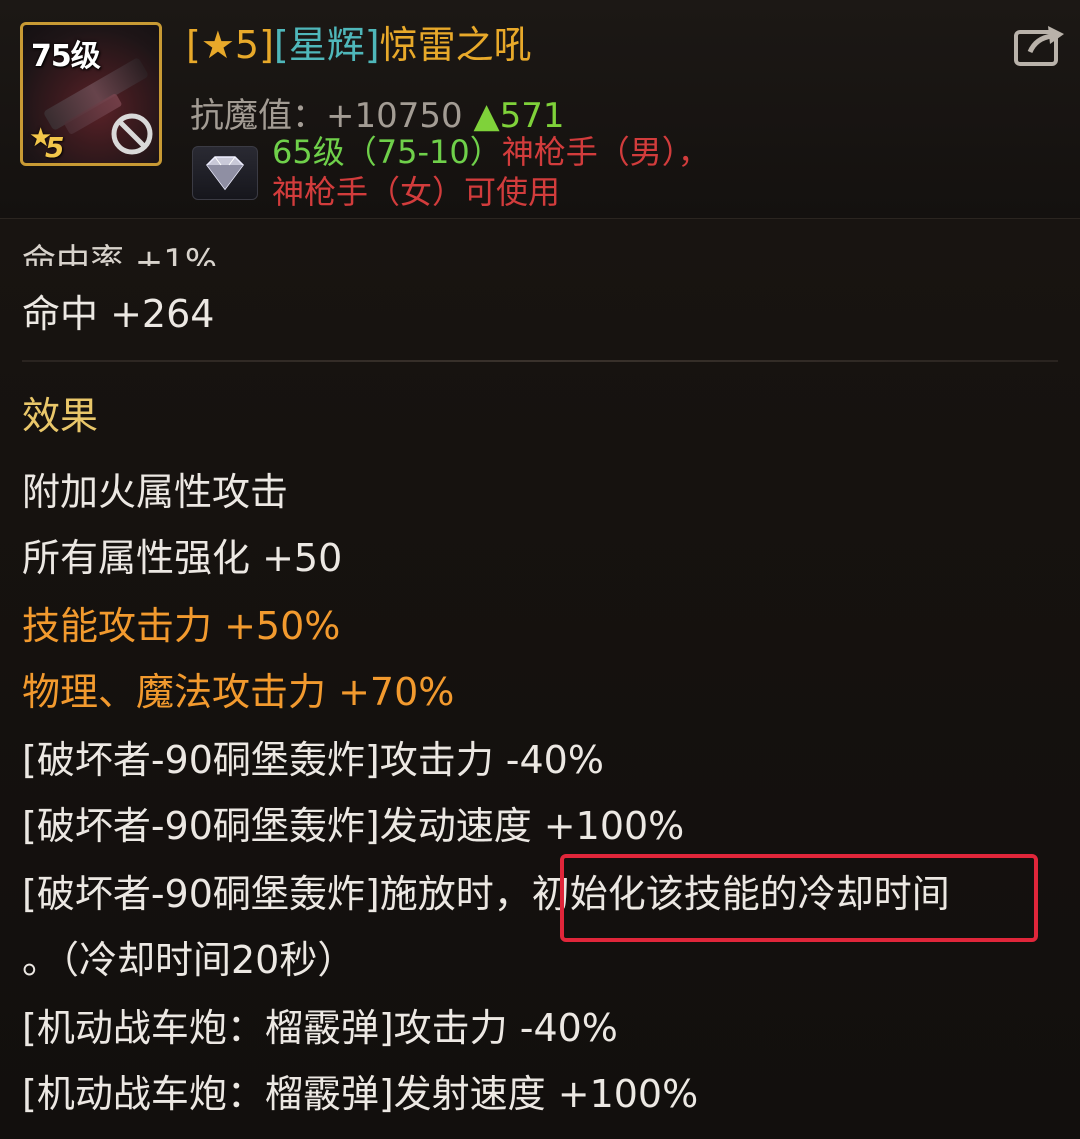 The height and width of the screenshot is (1139, 1080). Describe the element at coordinates (230, 45) in the screenshot. I see `item-rarity-tag: [★5]` at that location.